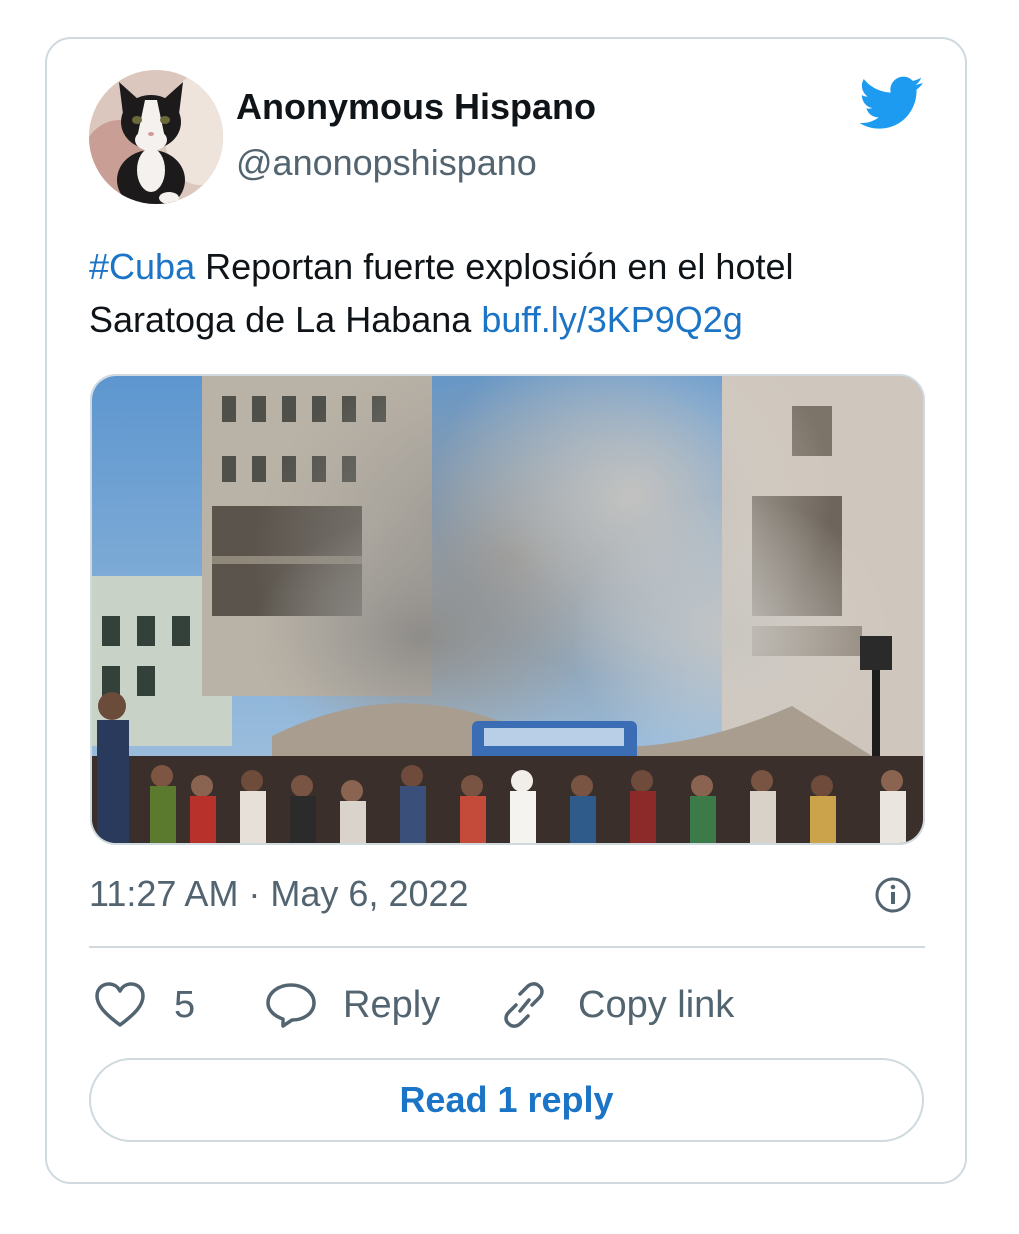  I want to click on author-name: Anonymous Hispano, so click(416, 107).